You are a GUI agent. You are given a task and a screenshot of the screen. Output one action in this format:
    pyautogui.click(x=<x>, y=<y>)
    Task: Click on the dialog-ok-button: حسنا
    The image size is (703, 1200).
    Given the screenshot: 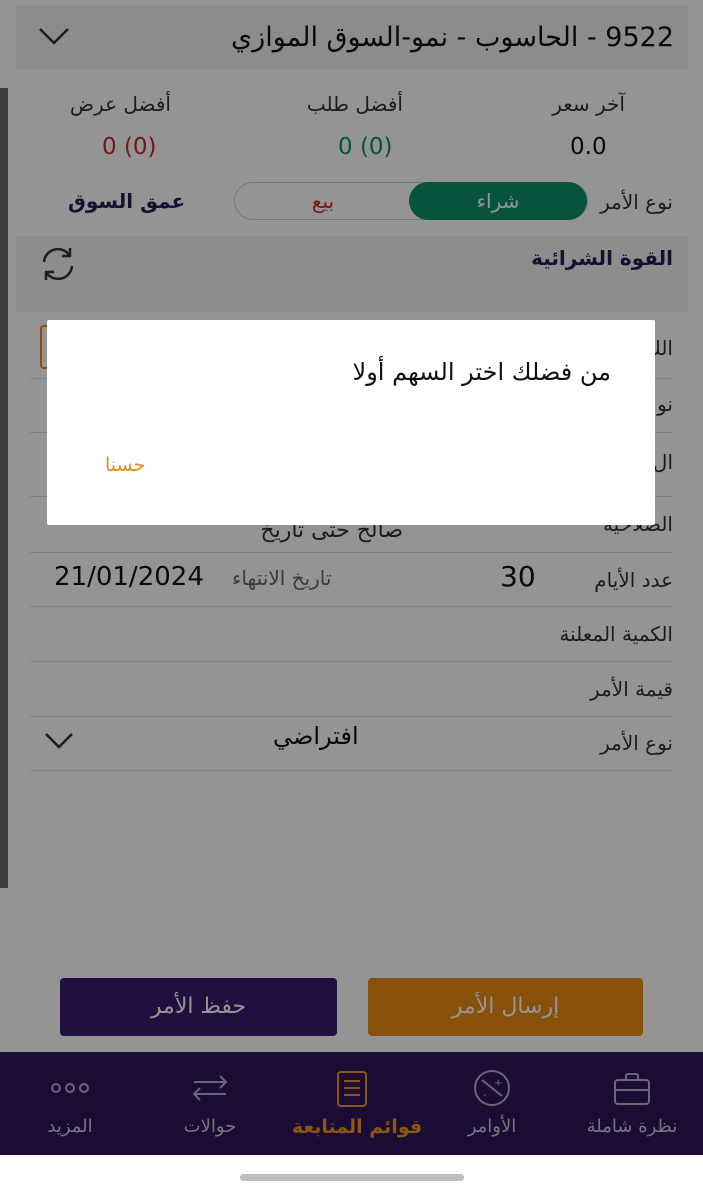 What is the action you would take?
    pyautogui.click(x=125, y=465)
    